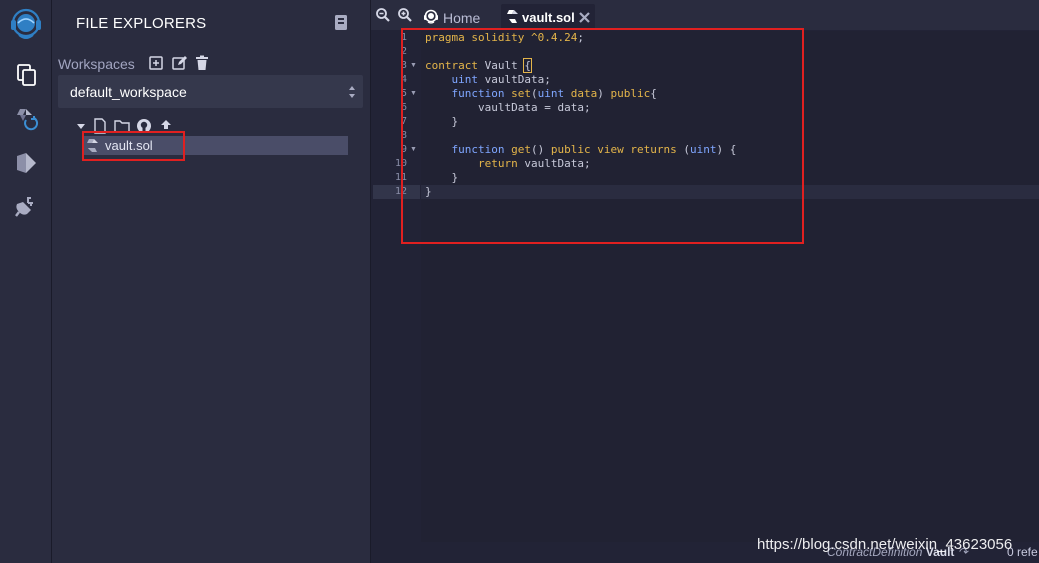 This screenshot has height=563, width=1039. Describe the element at coordinates (26, 207) in the screenshot. I see `plugin-manager-icon` at that location.